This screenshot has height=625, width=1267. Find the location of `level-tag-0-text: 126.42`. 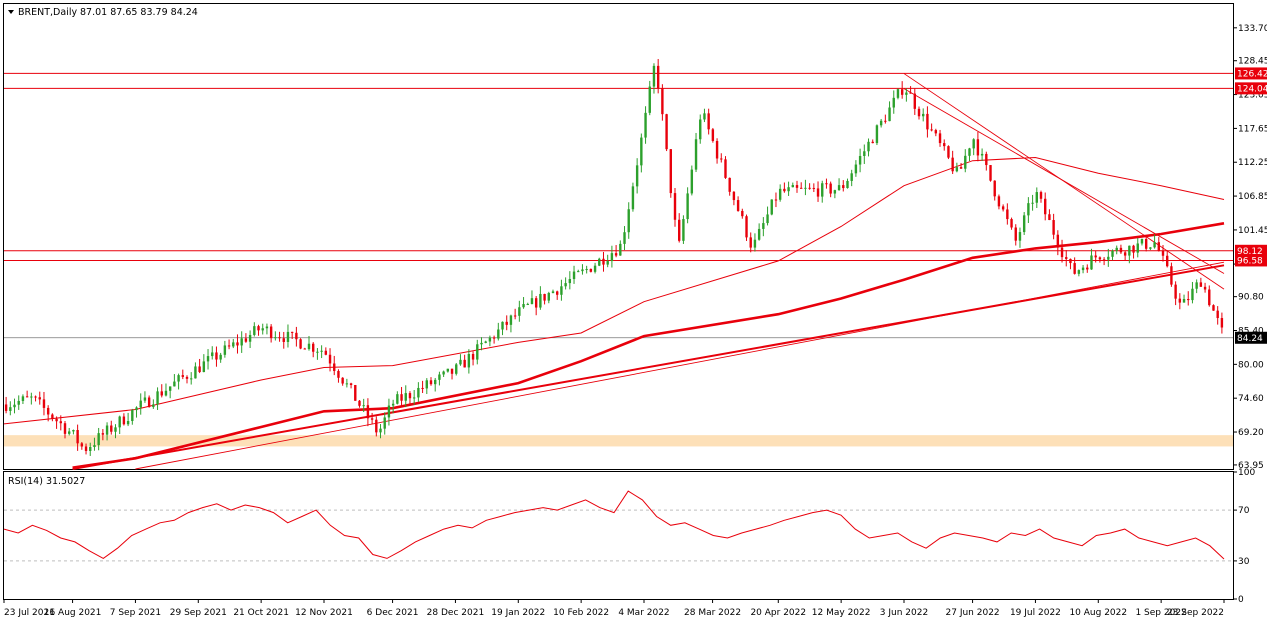

level-tag-0-text: 126.42 is located at coordinates (1252, 74).